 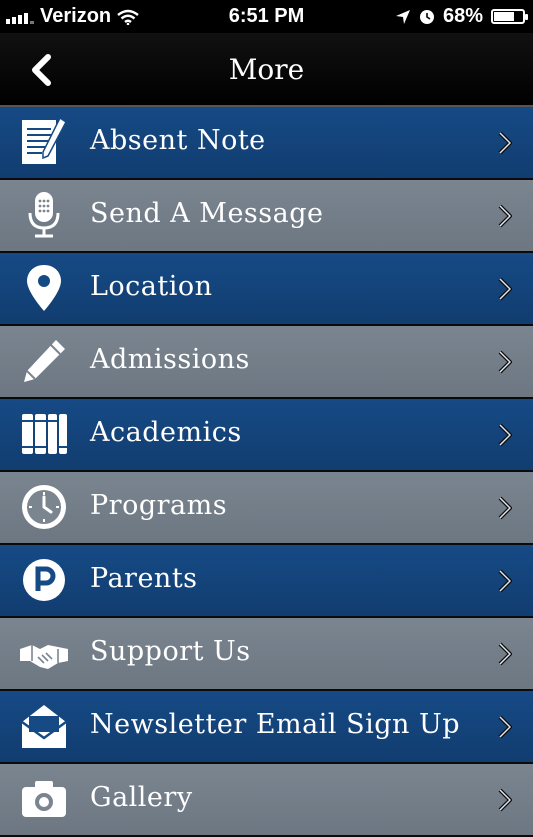 I want to click on page-title: More, so click(x=266, y=69).